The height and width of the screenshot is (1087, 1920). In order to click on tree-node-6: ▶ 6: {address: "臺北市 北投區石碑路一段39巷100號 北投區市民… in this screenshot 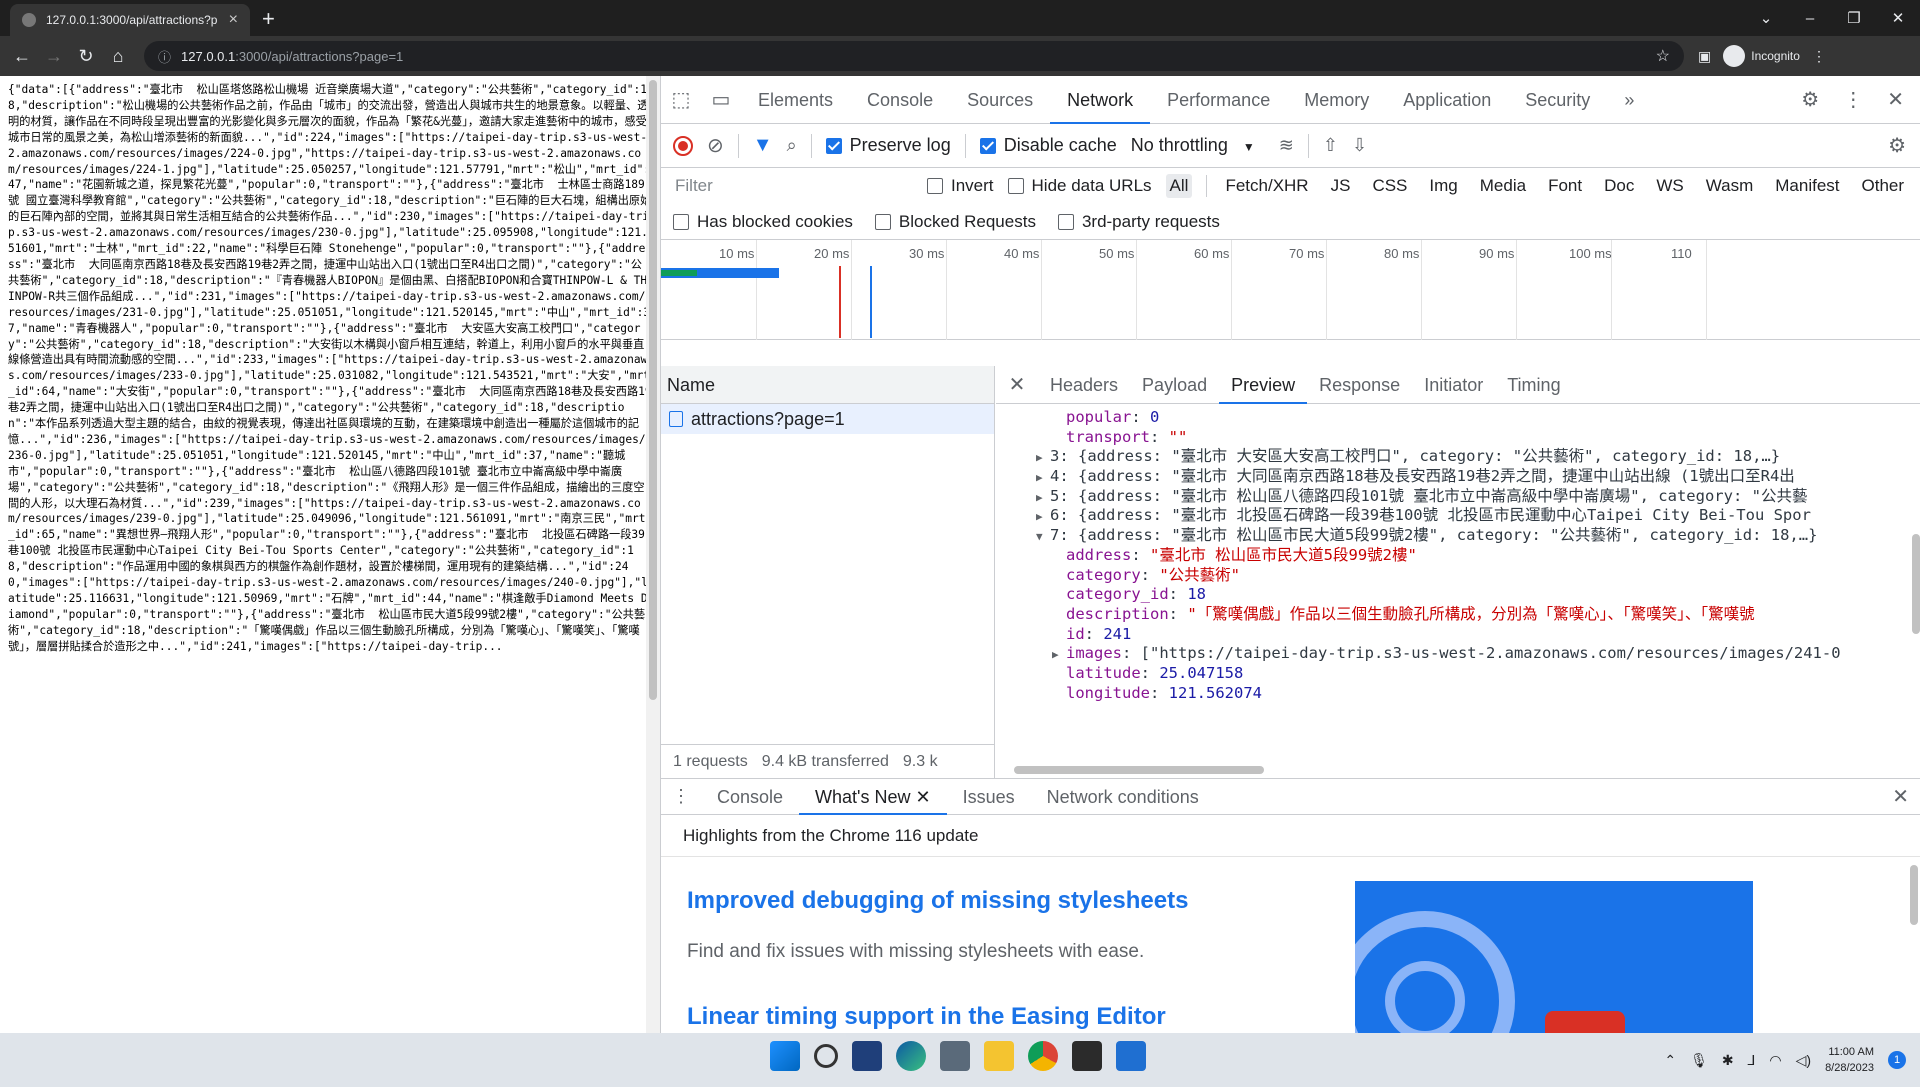, I will do `click(1453, 516)`.